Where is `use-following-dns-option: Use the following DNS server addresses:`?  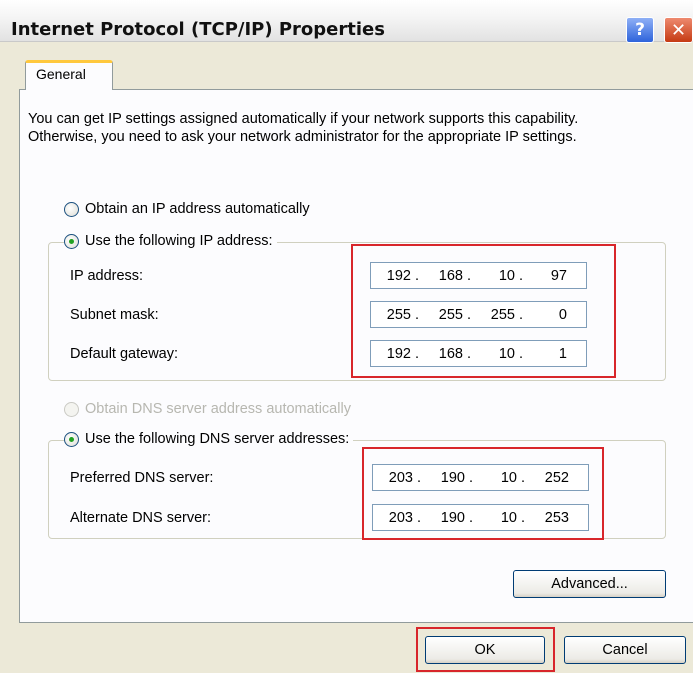
use-following-dns-option: Use the following DNS server addresses: is located at coordinates (209, 439).